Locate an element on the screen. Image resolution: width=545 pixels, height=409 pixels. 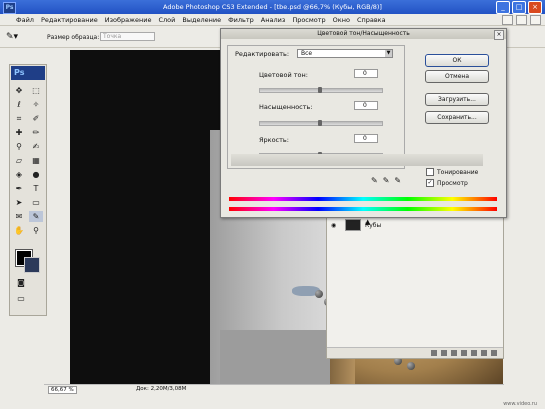
hue-label: Цветовой тон: is located at coordinates (283, 75).